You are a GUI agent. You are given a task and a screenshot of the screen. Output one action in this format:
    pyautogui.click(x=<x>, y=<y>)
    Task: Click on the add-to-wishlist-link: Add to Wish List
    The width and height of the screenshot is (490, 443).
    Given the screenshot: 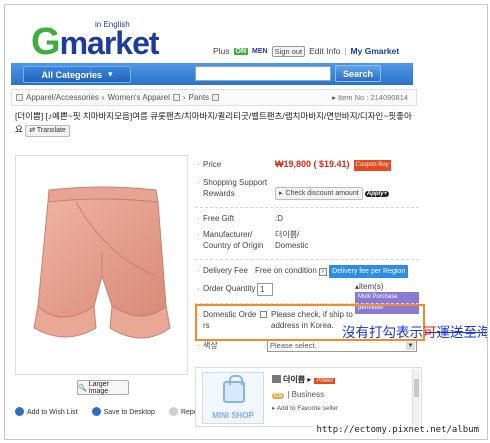 What is the action you would take?
    pyautogui.click(x=46, y=411)
    